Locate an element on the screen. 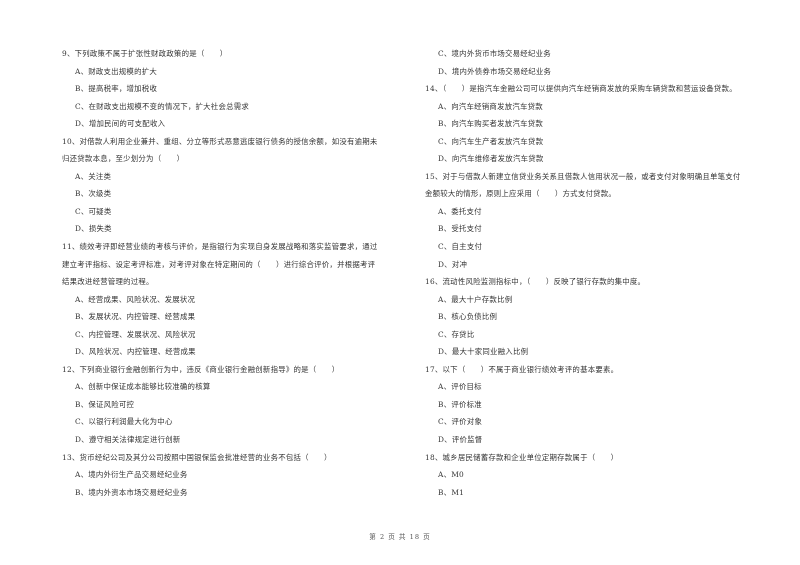  question-text: 16、流动性风险监测指标中，（ ）反映了银行存款的集中度。 is located at coordinates (535, 282).